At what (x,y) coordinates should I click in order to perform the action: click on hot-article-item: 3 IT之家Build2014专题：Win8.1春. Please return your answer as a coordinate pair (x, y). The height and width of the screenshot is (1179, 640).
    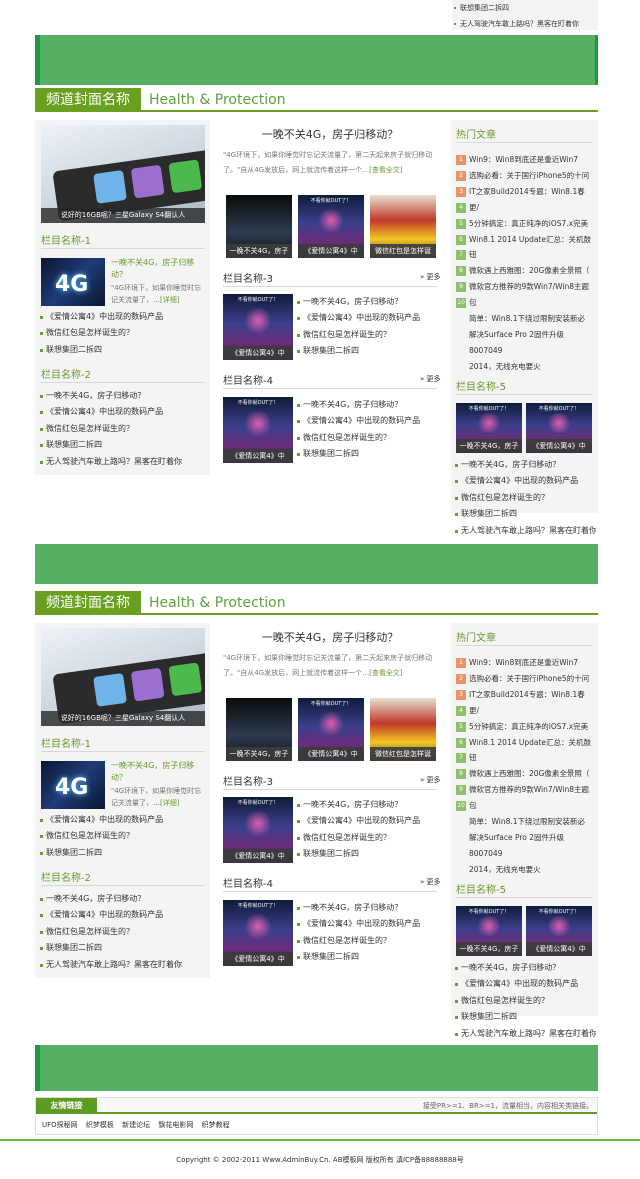
    Looking at the image, I should click on (524, 695).